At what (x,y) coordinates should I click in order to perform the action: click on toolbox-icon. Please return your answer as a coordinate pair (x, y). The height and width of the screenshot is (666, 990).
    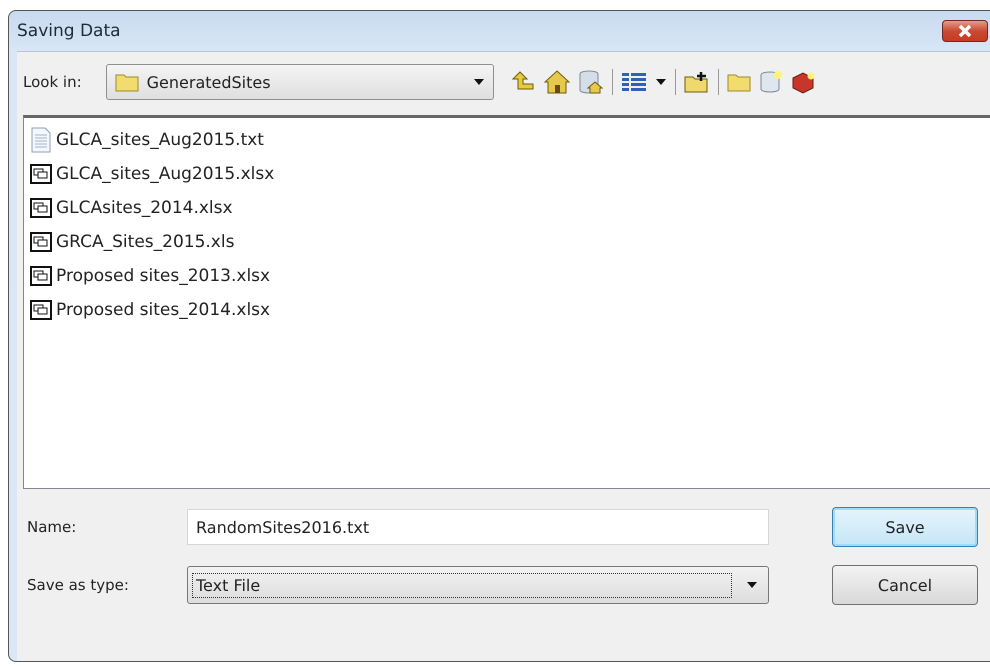
    Looking at the image, I should click on (802, 82).